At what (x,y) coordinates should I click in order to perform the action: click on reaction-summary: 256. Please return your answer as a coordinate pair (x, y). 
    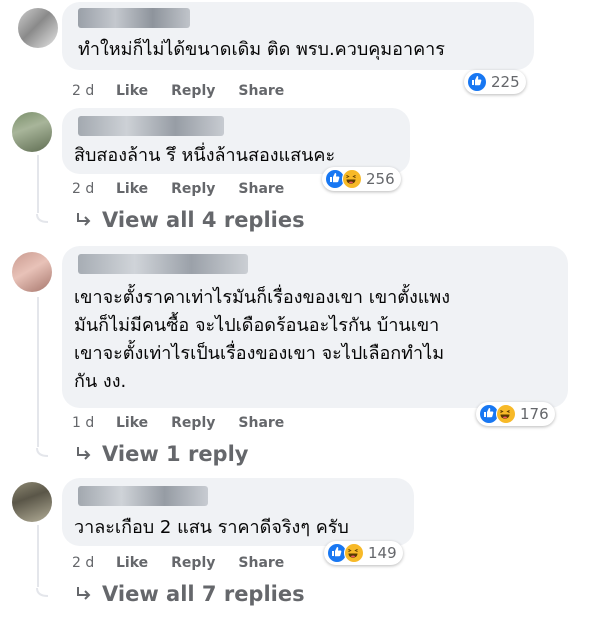
    Looking at the image, I should click on (361, 179).